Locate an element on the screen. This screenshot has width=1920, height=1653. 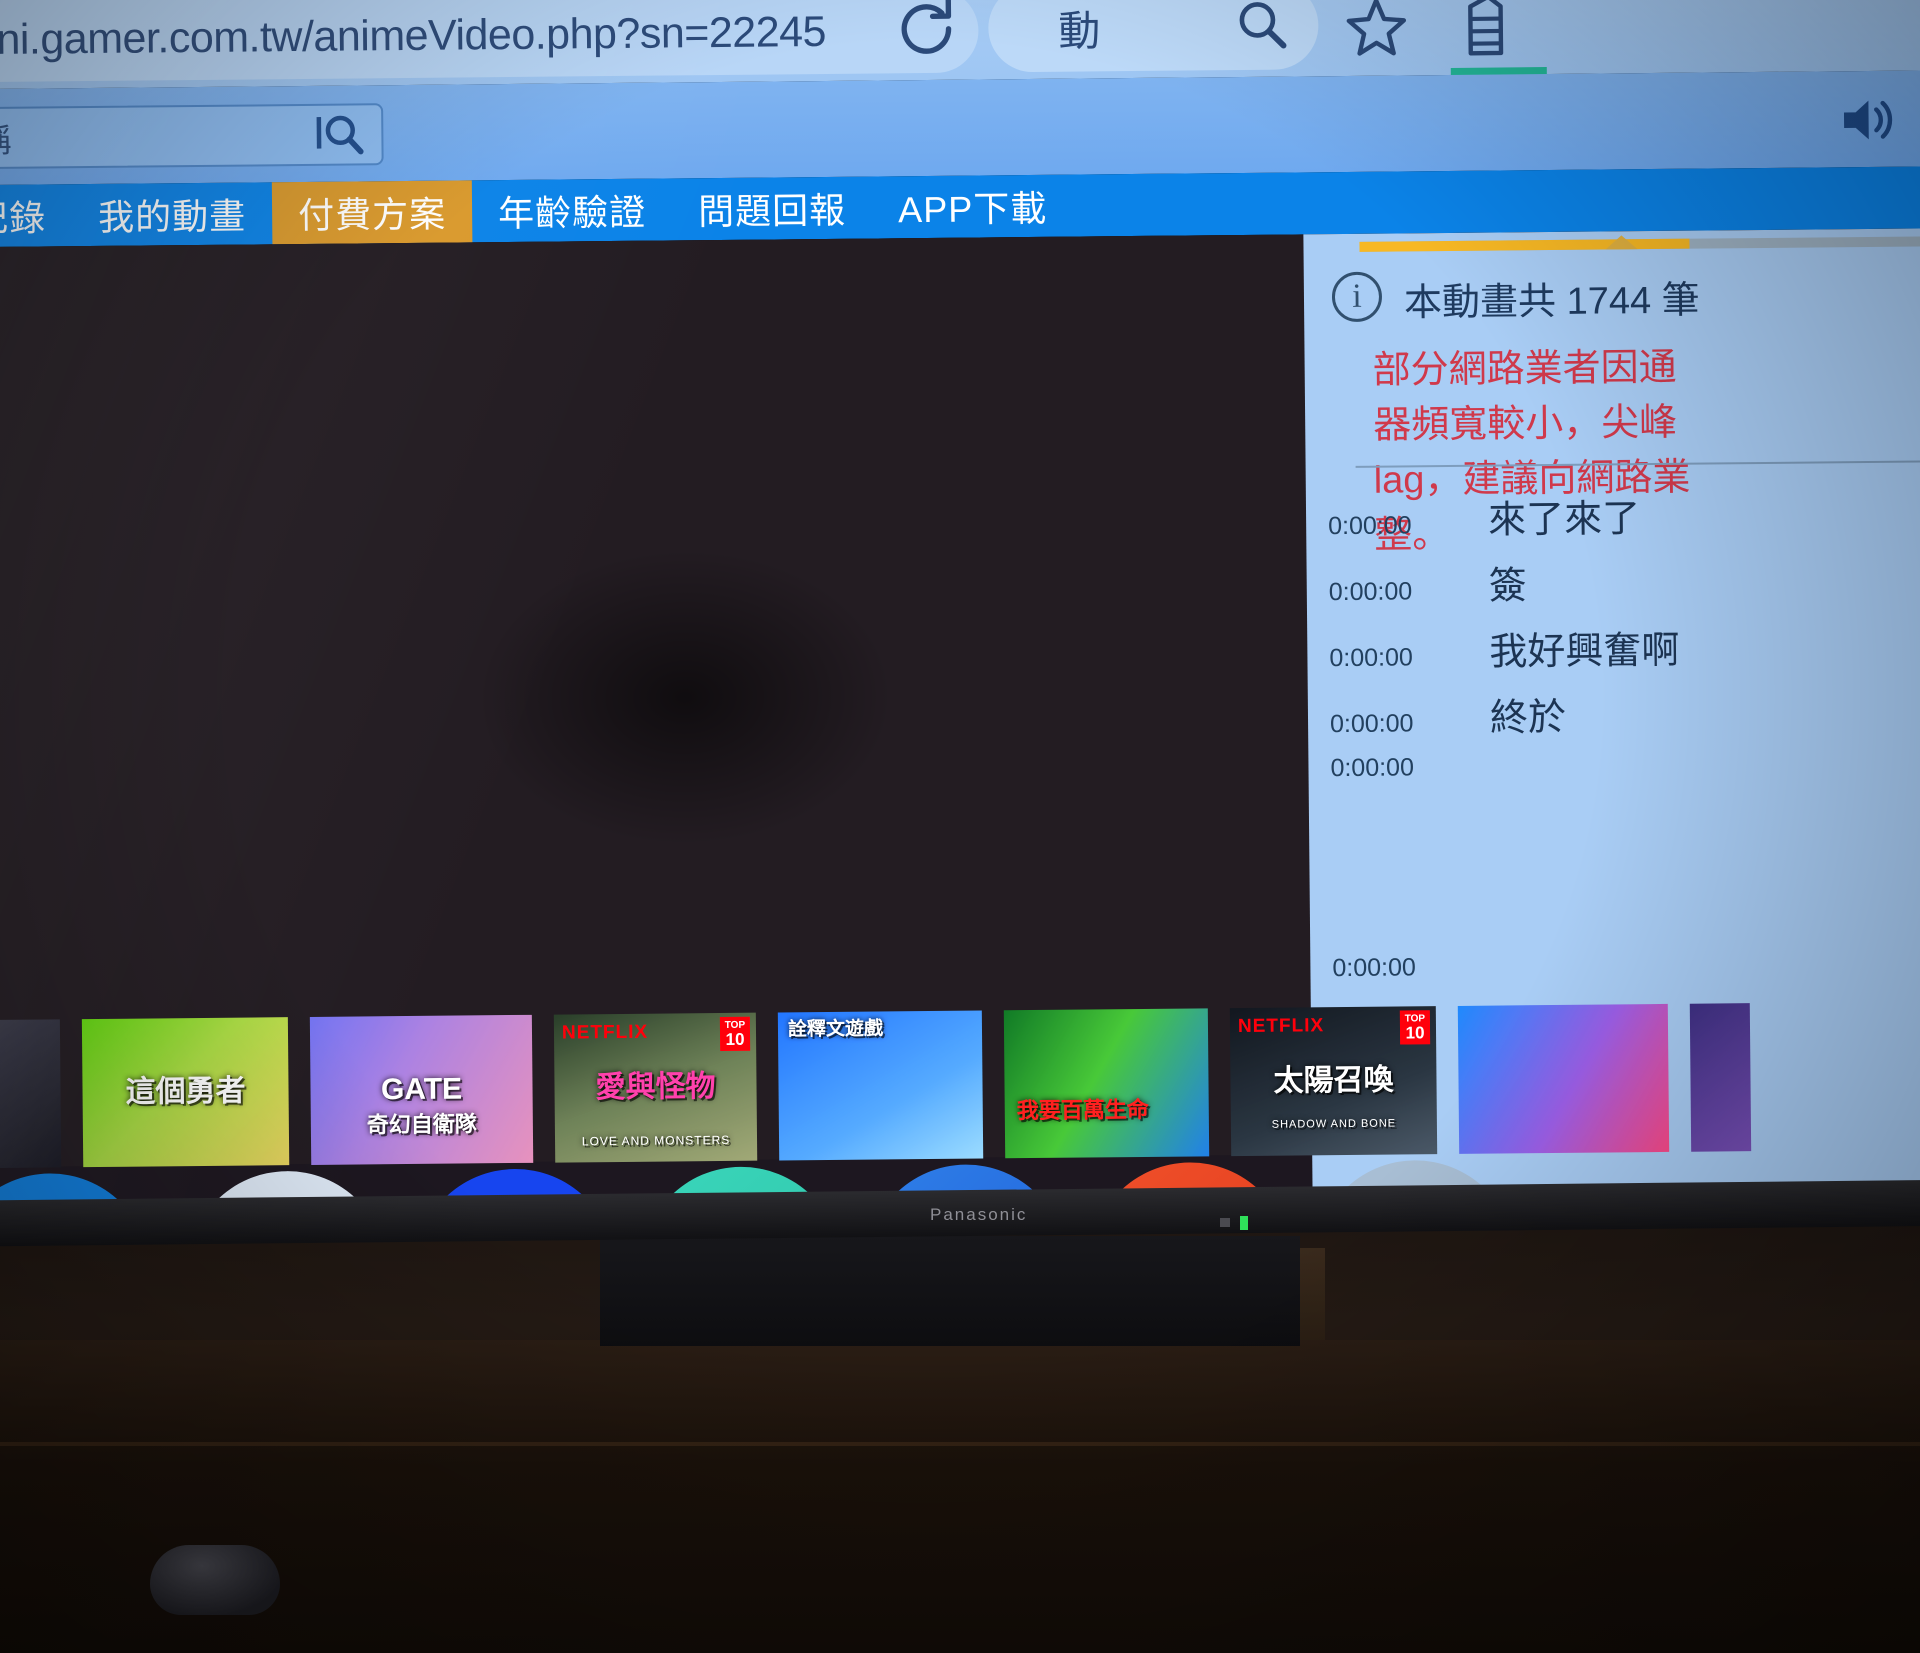
thumbnail-subtitle: 奇幻自衛隊 is located at coordinates (421, 1124).